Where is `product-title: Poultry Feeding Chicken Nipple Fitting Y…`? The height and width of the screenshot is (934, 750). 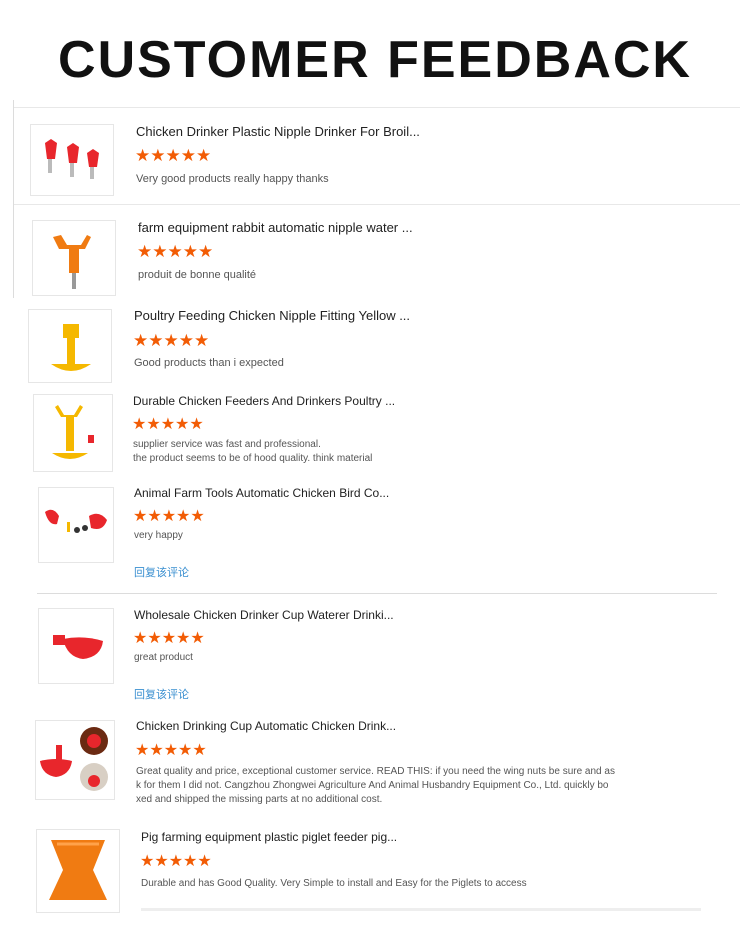 product-title: Poultry Feeding Chicken Nipple Fitting Y… is located at coordinates (272, 315).